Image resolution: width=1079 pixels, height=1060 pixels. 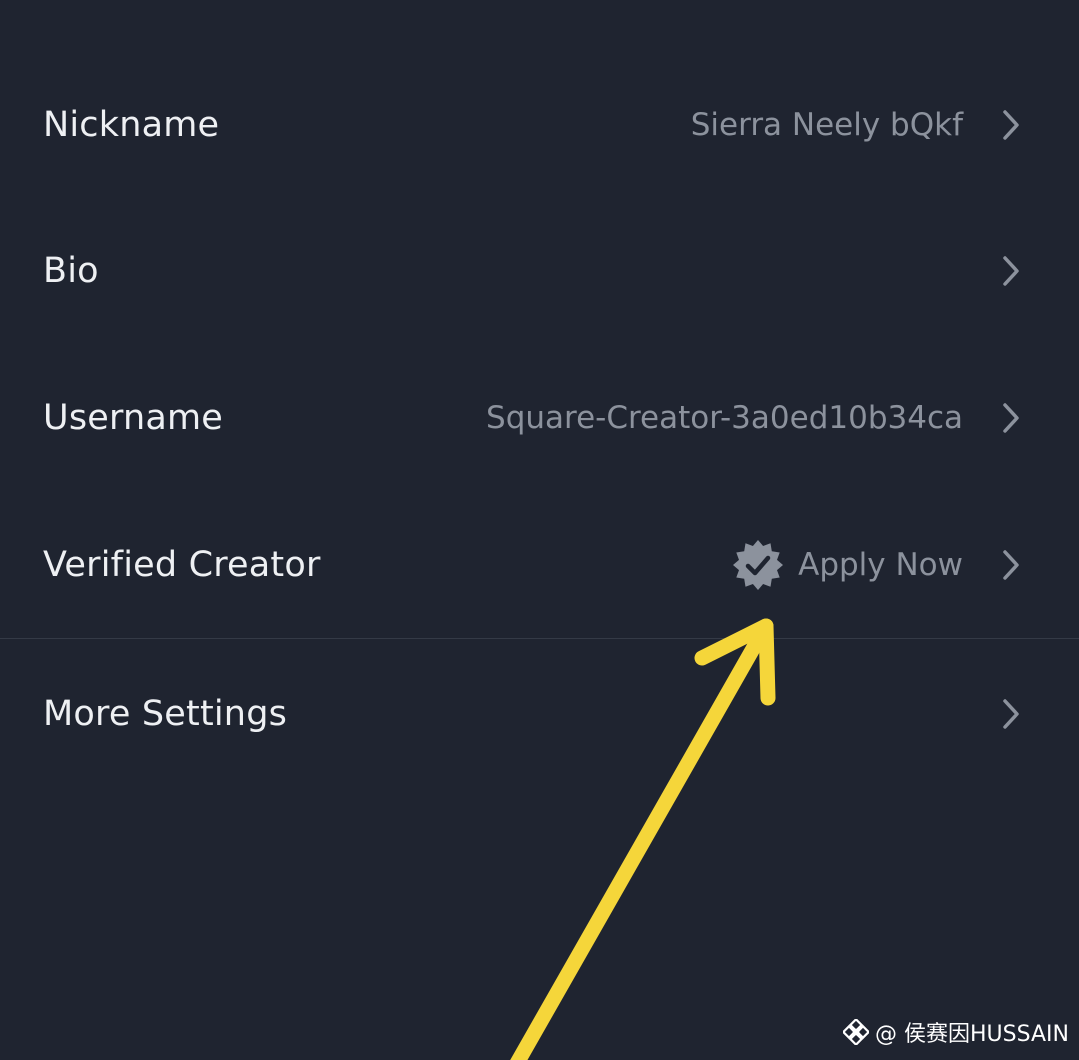 I want to click on verified-badge-icon, so click(x=758, y=565).